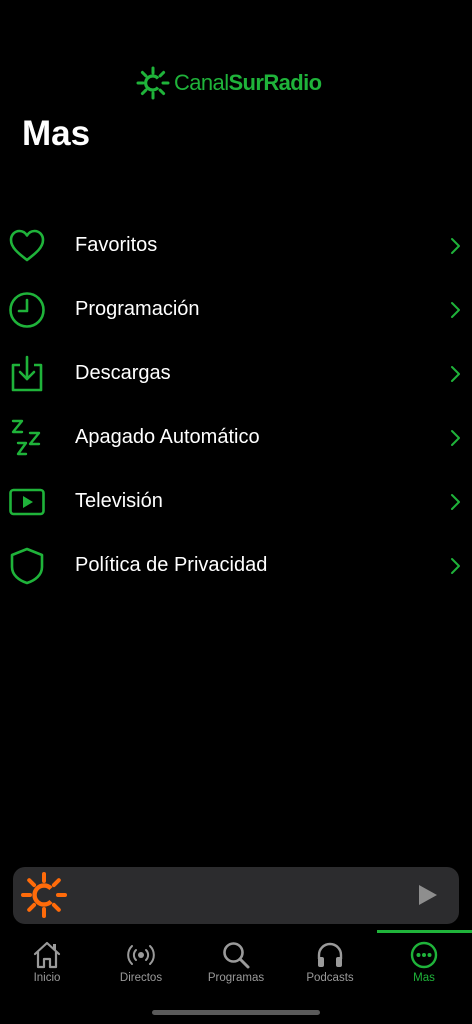 Image resolution: width=472 pixels, height=1024 pixels. I want to click on tab-podcasts: Podcasts, so click(330, 964).